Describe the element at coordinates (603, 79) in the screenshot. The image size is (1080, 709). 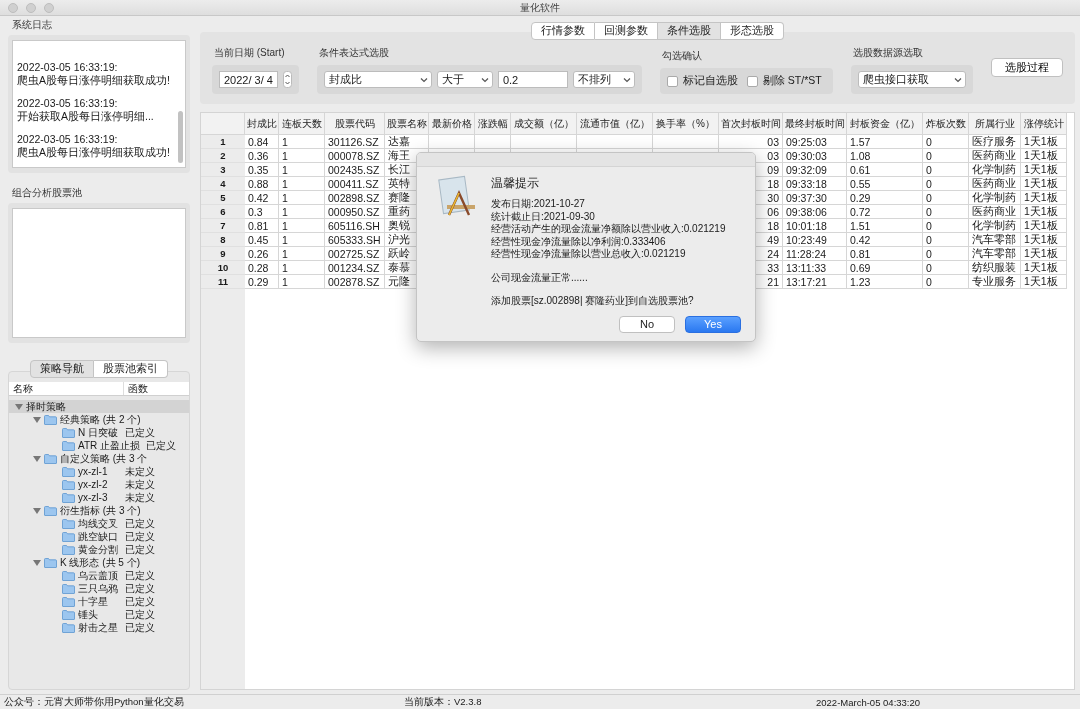
I see `sort-dropdown: 不排列` at that location.